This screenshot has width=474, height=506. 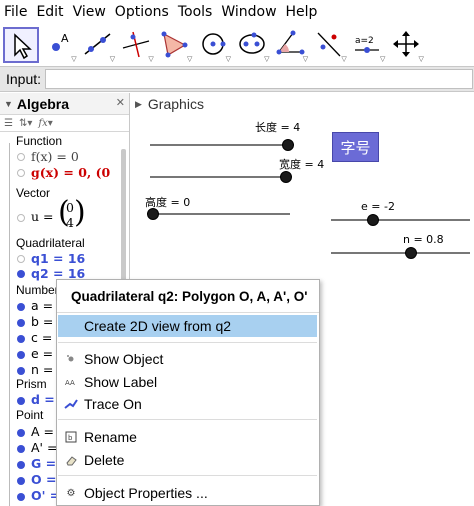 What do you see at coordinates (195, 12) in the screenshot?
I see `menu-tools: Tools` at bounding box center [195, 12].